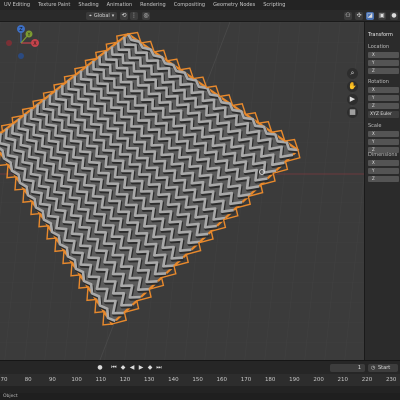 Image resolution: width=400 pixels, height=400 pixels. I want to click on jump-start-icon: ⏮, so click(114, 368).